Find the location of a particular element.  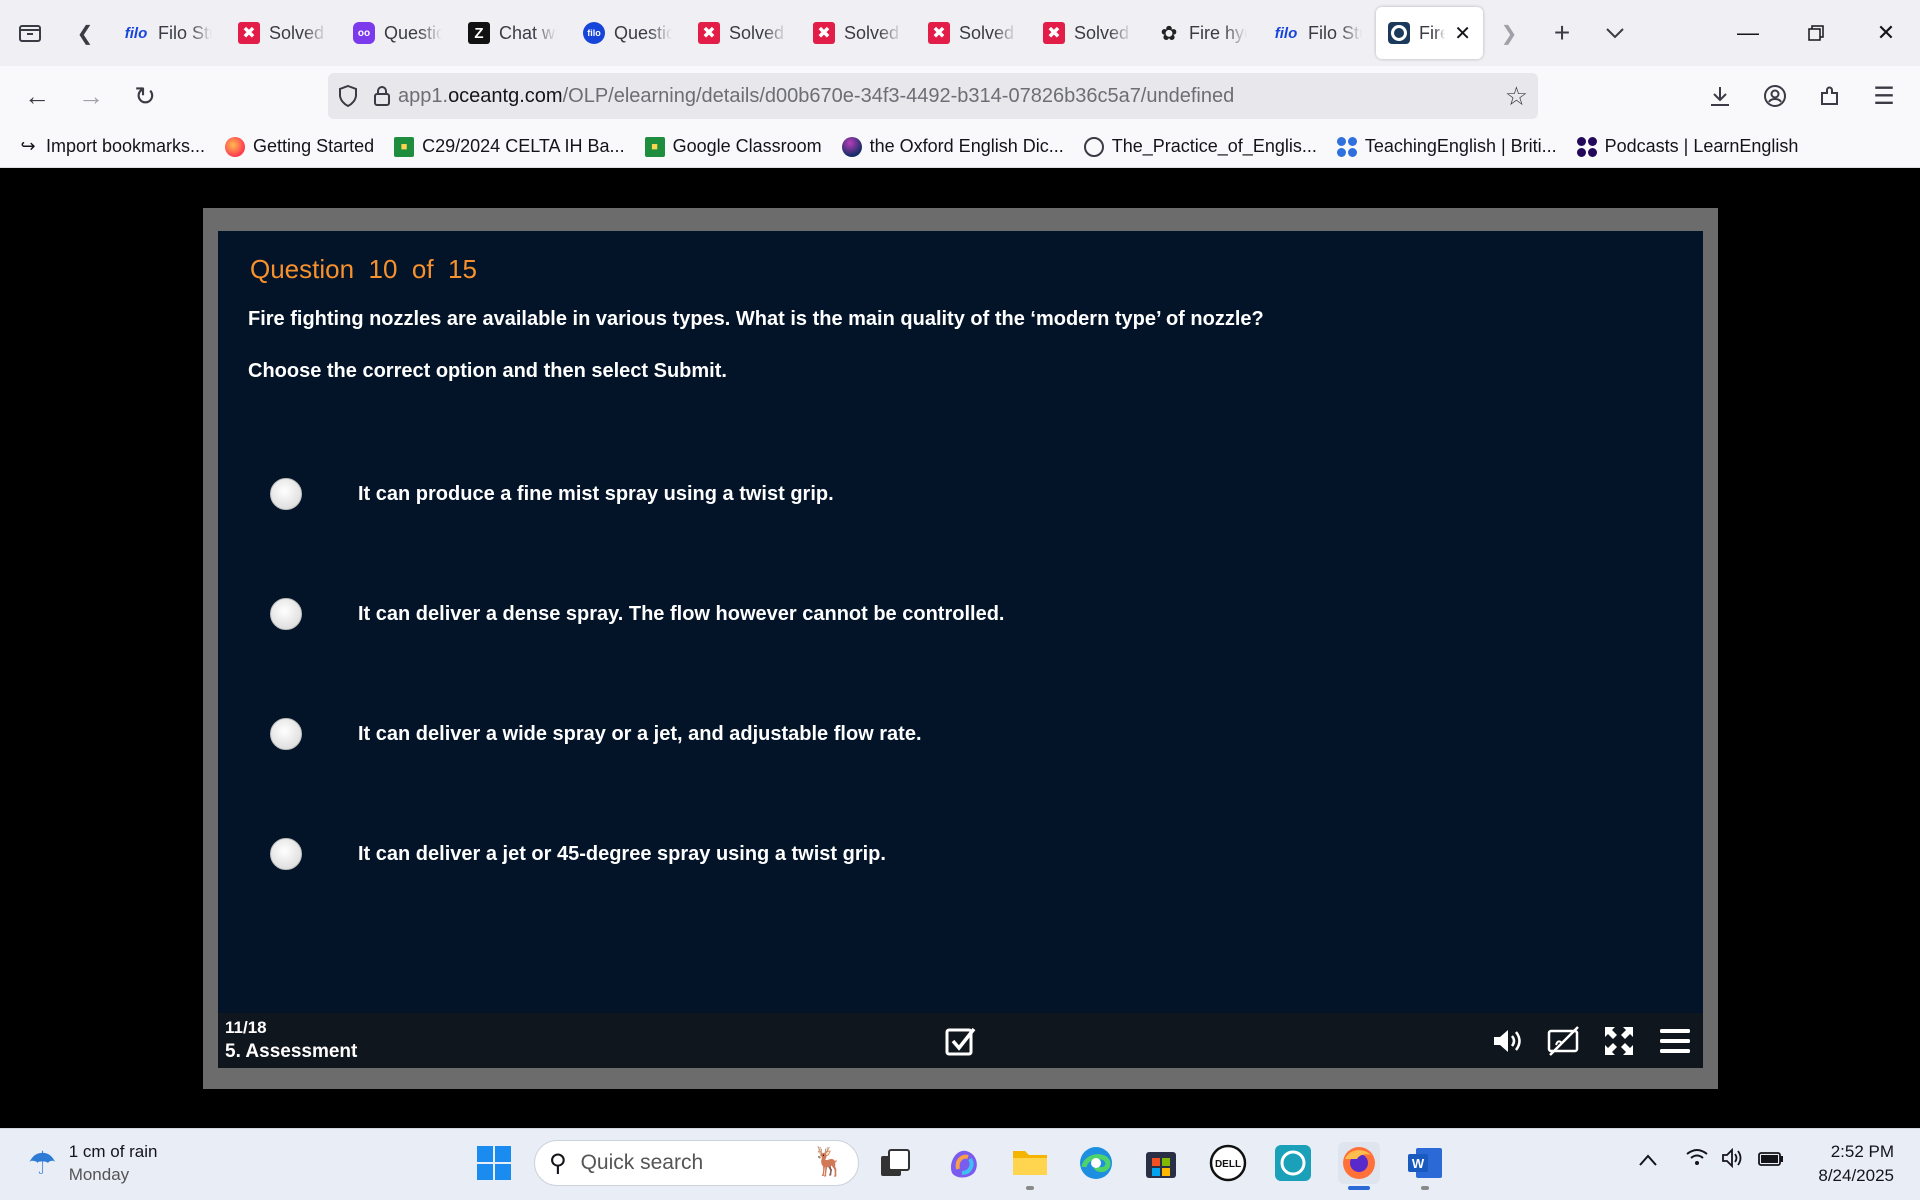

edge-icon is located at coordinates (1096, 1163).